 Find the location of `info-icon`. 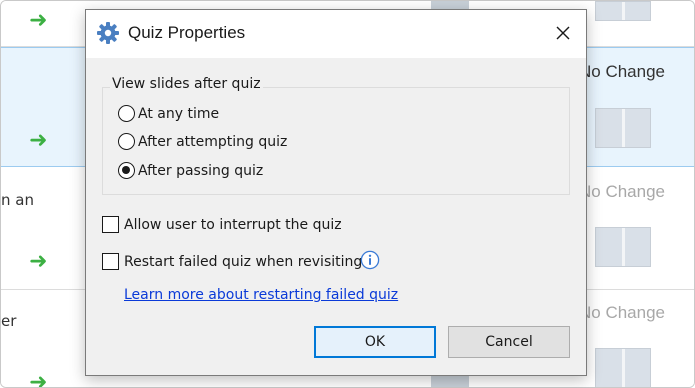

info-icon is located at coordinates (370, 260).